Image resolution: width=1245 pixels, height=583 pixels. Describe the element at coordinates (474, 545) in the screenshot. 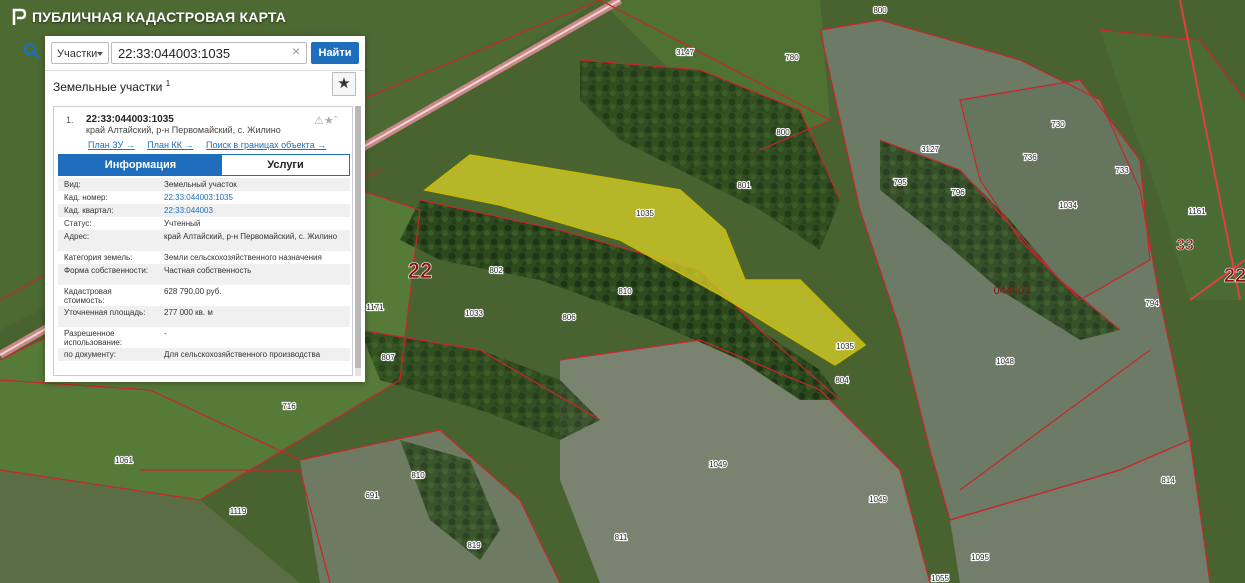

I see `parcel-label: 819` at that location.